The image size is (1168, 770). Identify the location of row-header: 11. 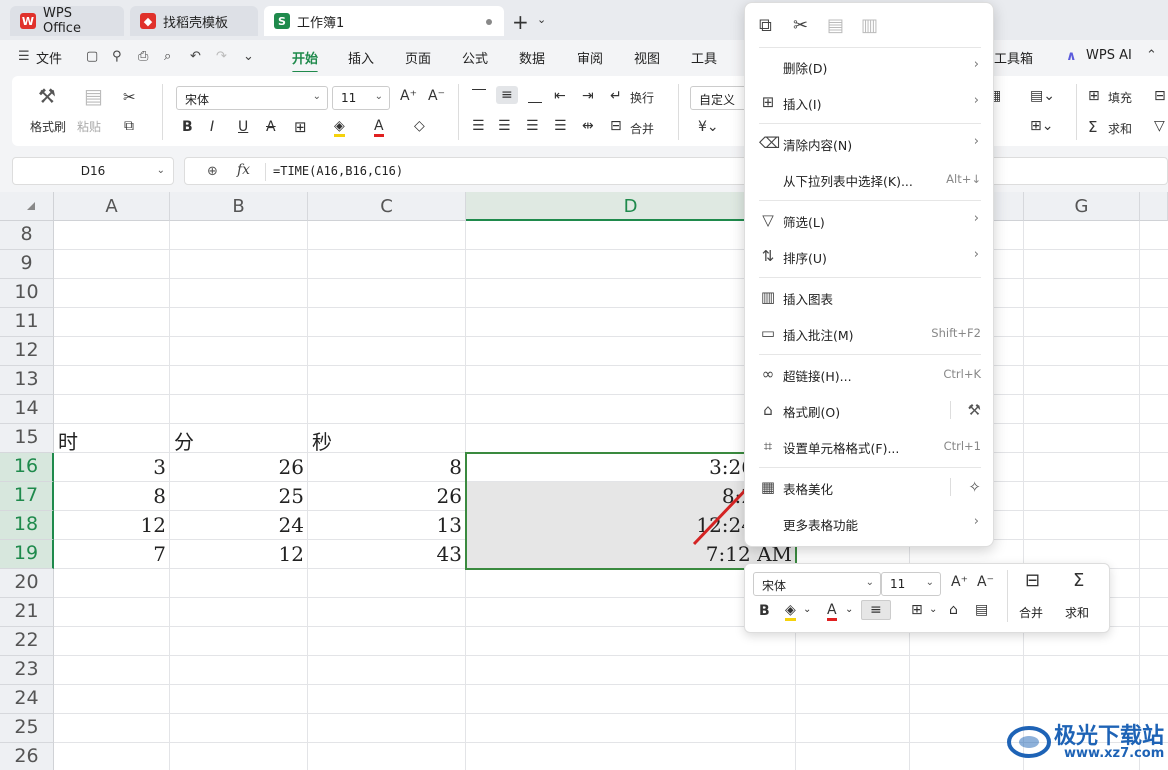
(27, 322).